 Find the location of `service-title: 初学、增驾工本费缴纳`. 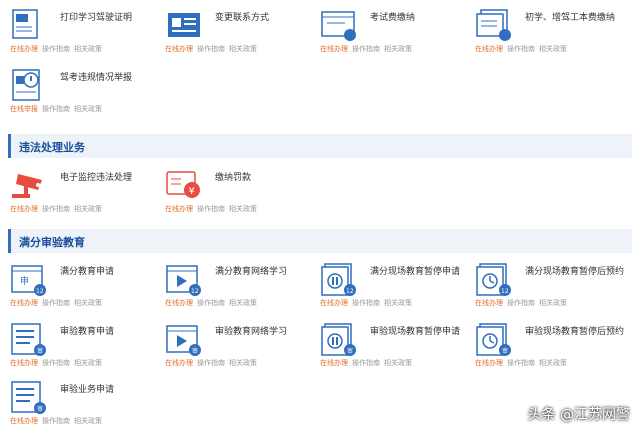

service-title: 初学、增驾工本费缴纳 is located at coordinates (570, 18).